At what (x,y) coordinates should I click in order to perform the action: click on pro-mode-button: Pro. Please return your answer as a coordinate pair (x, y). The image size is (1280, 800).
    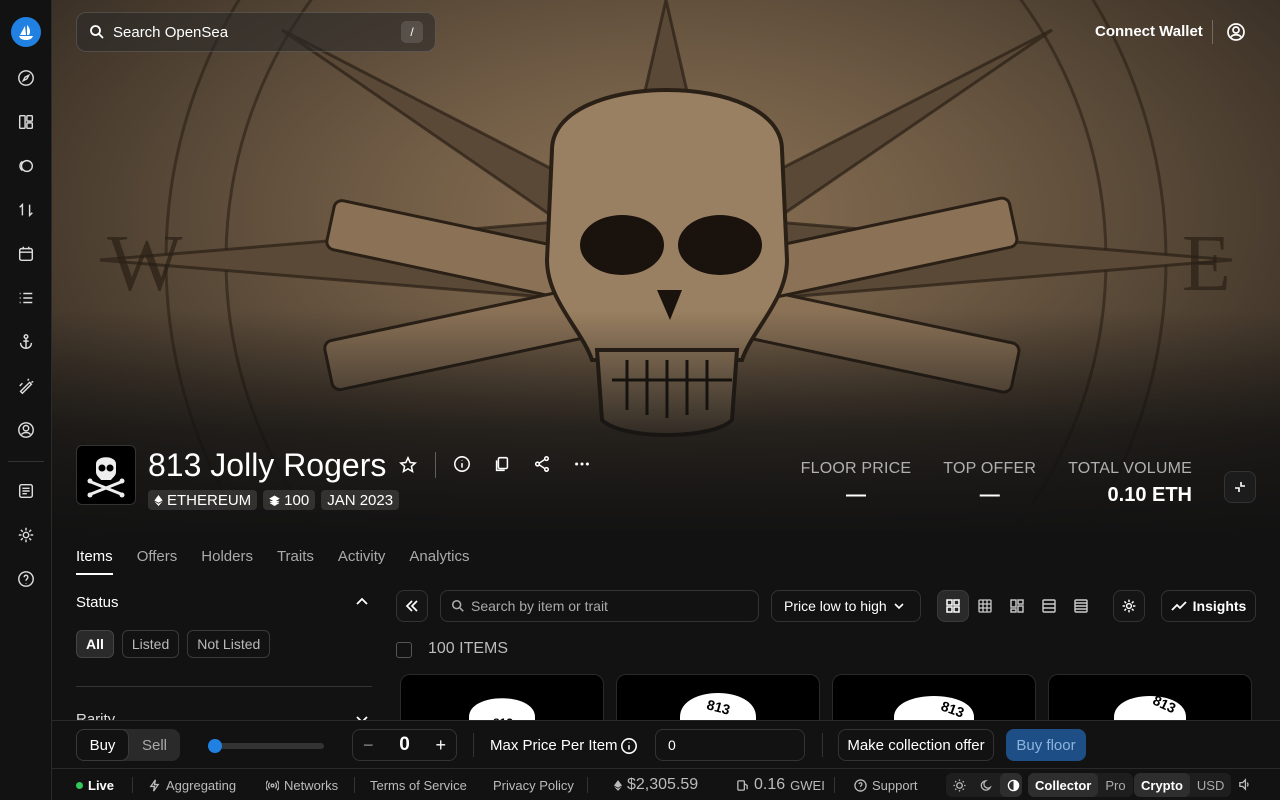
    Looking at the image, I should click on (1115, 785).